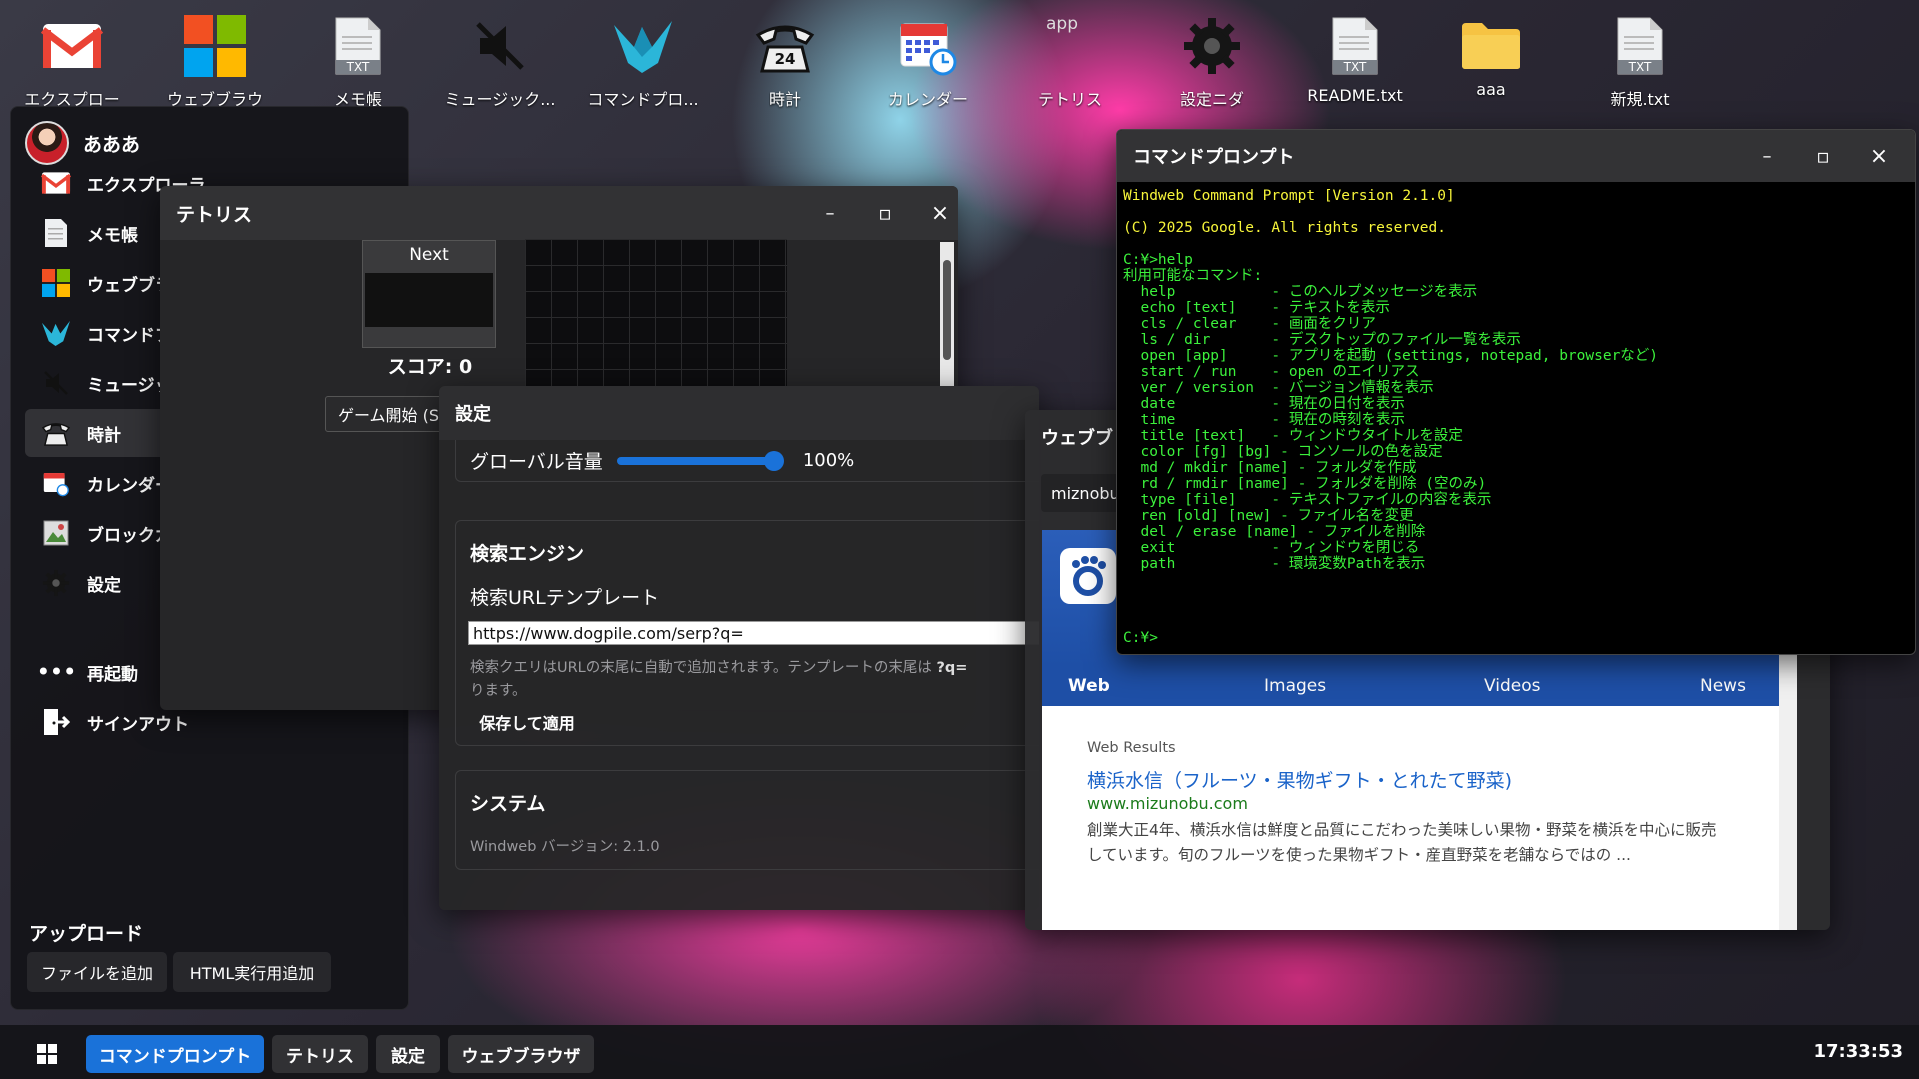  Describe the element at coordinates (473, 414) in the screenshot. I see `window-title: 設定` at that location.